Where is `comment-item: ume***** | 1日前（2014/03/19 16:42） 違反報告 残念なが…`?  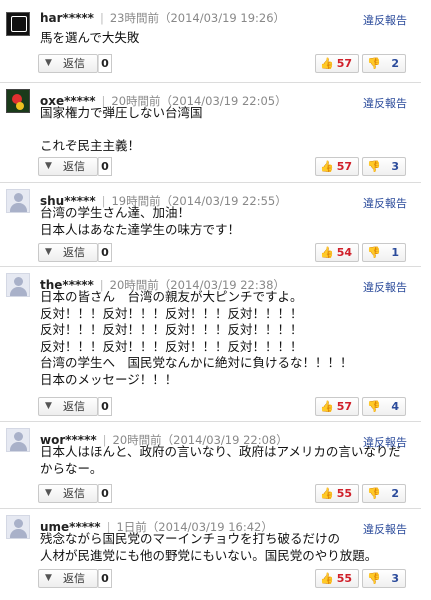
comment-item: ume***** | 1日前（2014/03/19 16:42） 違反報告 残念なが… is located at coordinates (210, 554).